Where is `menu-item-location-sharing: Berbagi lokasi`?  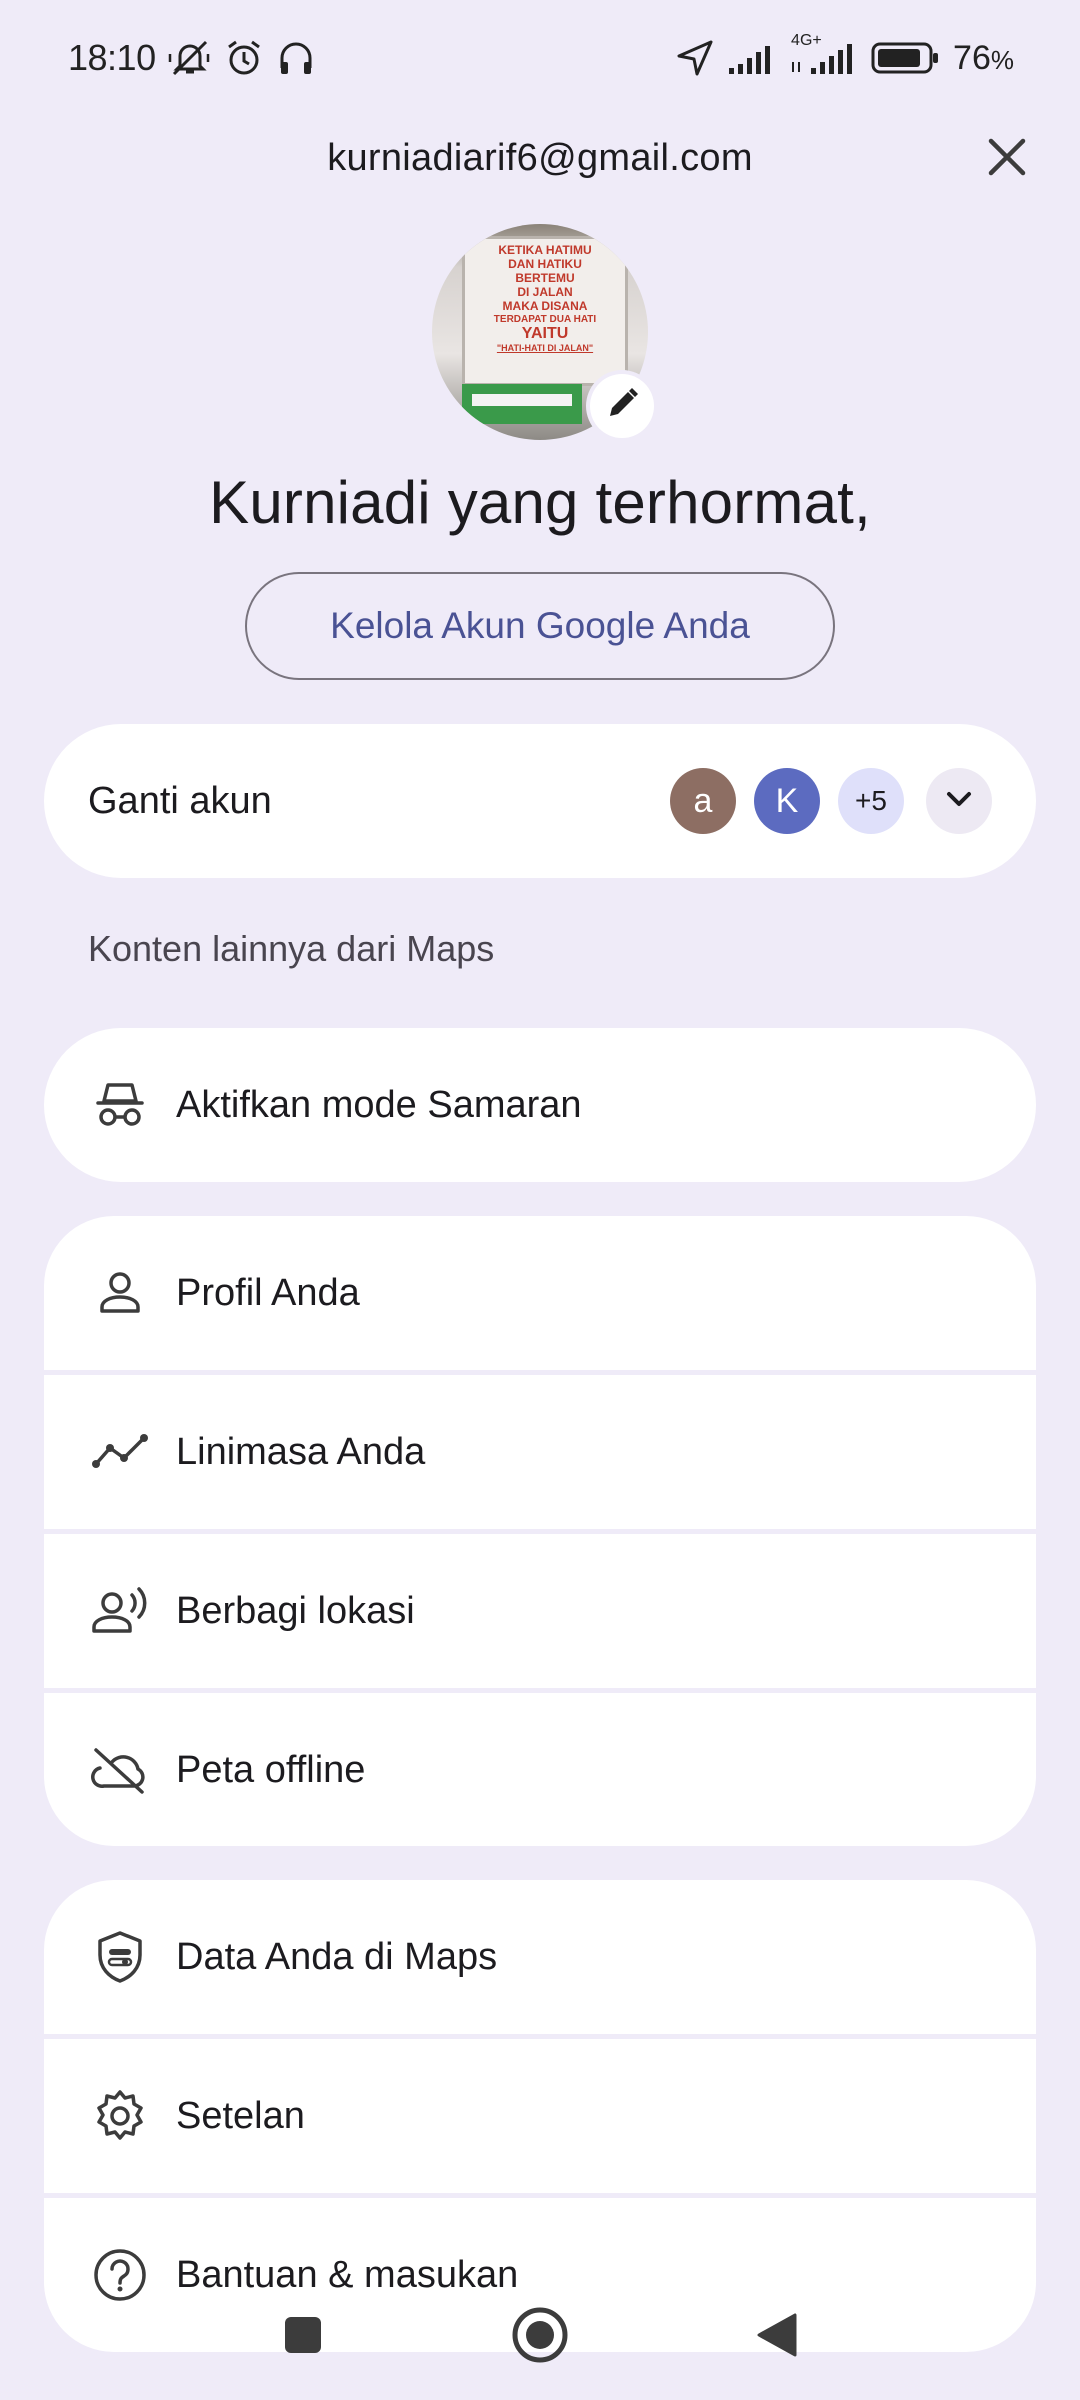
menu-item-location-sharing: Berbagi lokasi is located at coordinates (540, 1608).